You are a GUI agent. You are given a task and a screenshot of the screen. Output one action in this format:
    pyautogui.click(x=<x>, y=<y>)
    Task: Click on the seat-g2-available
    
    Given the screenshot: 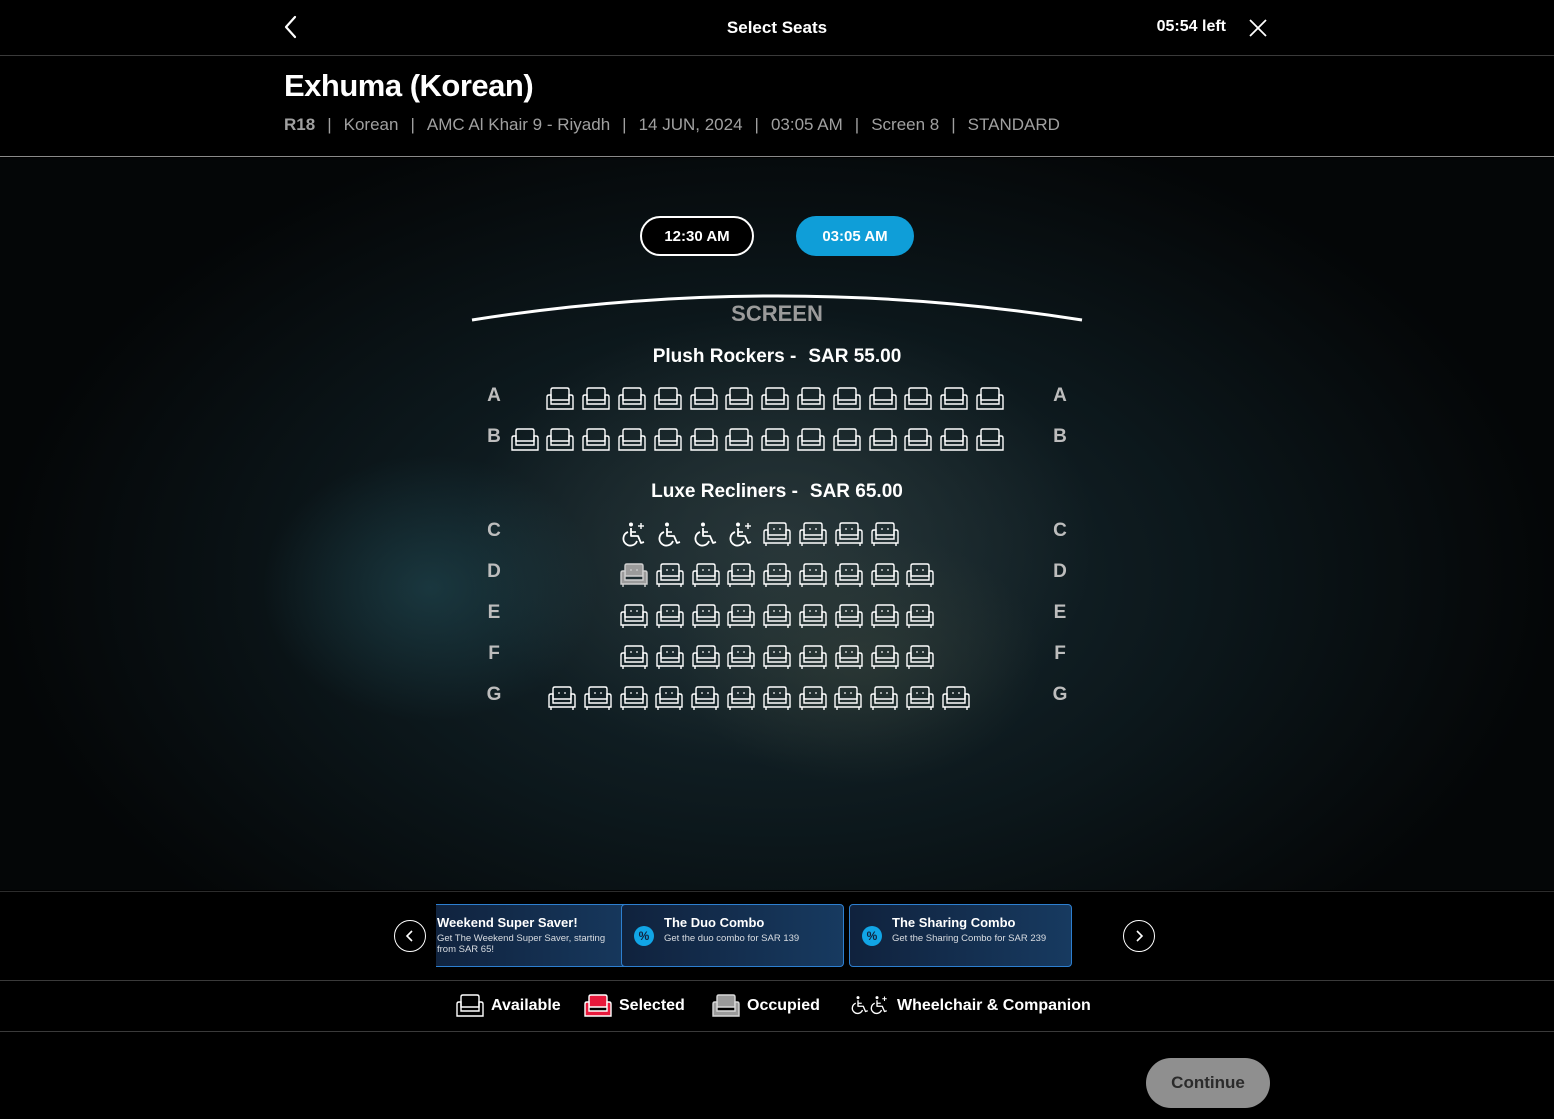 What is the action you would take?
    pyautogui.click(x=598, y=698)
    